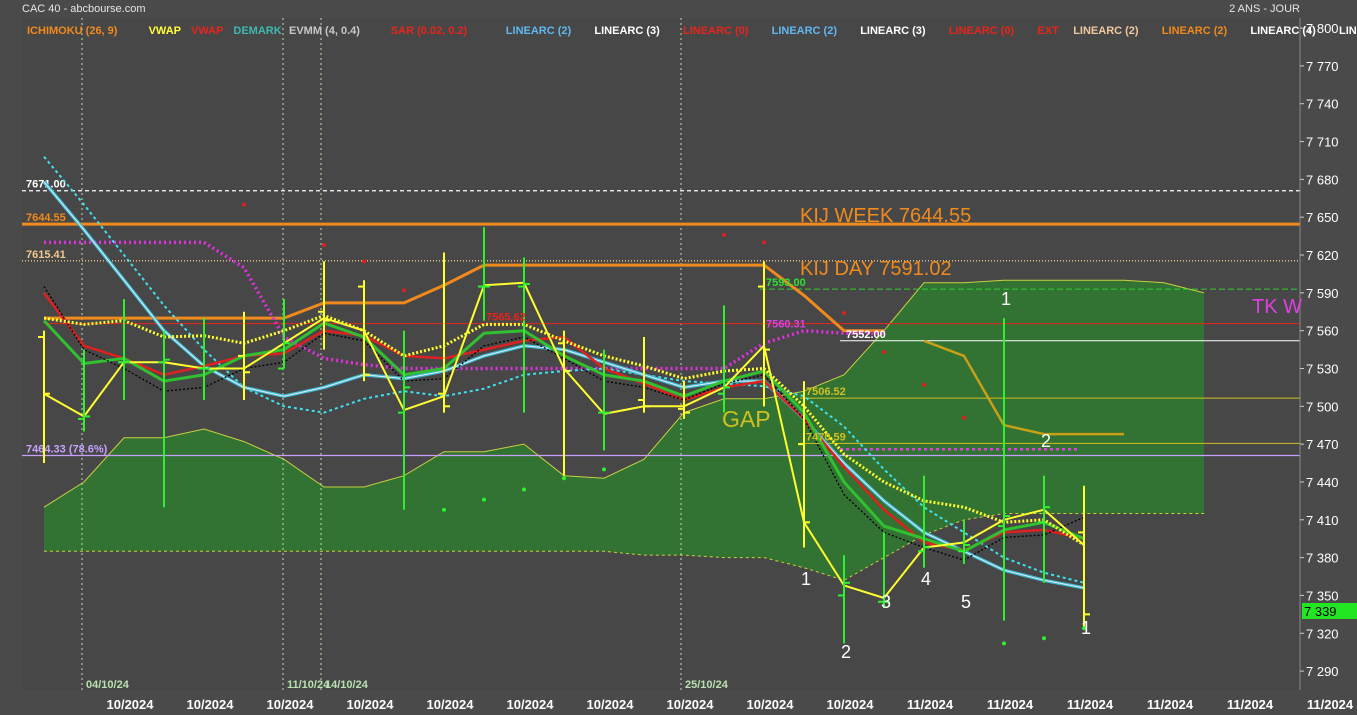  What do you see at coordinates (926, 579) in the screenshot?
I see `wave-label: 4` at bounding box center [926, 579].